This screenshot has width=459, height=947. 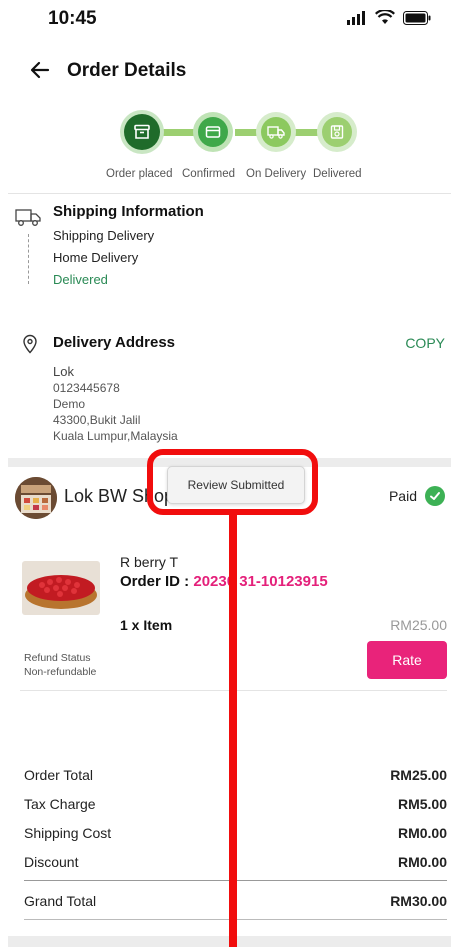 I want to click on shipping-cost-value: RM0.00, so click(x=422, y=833).